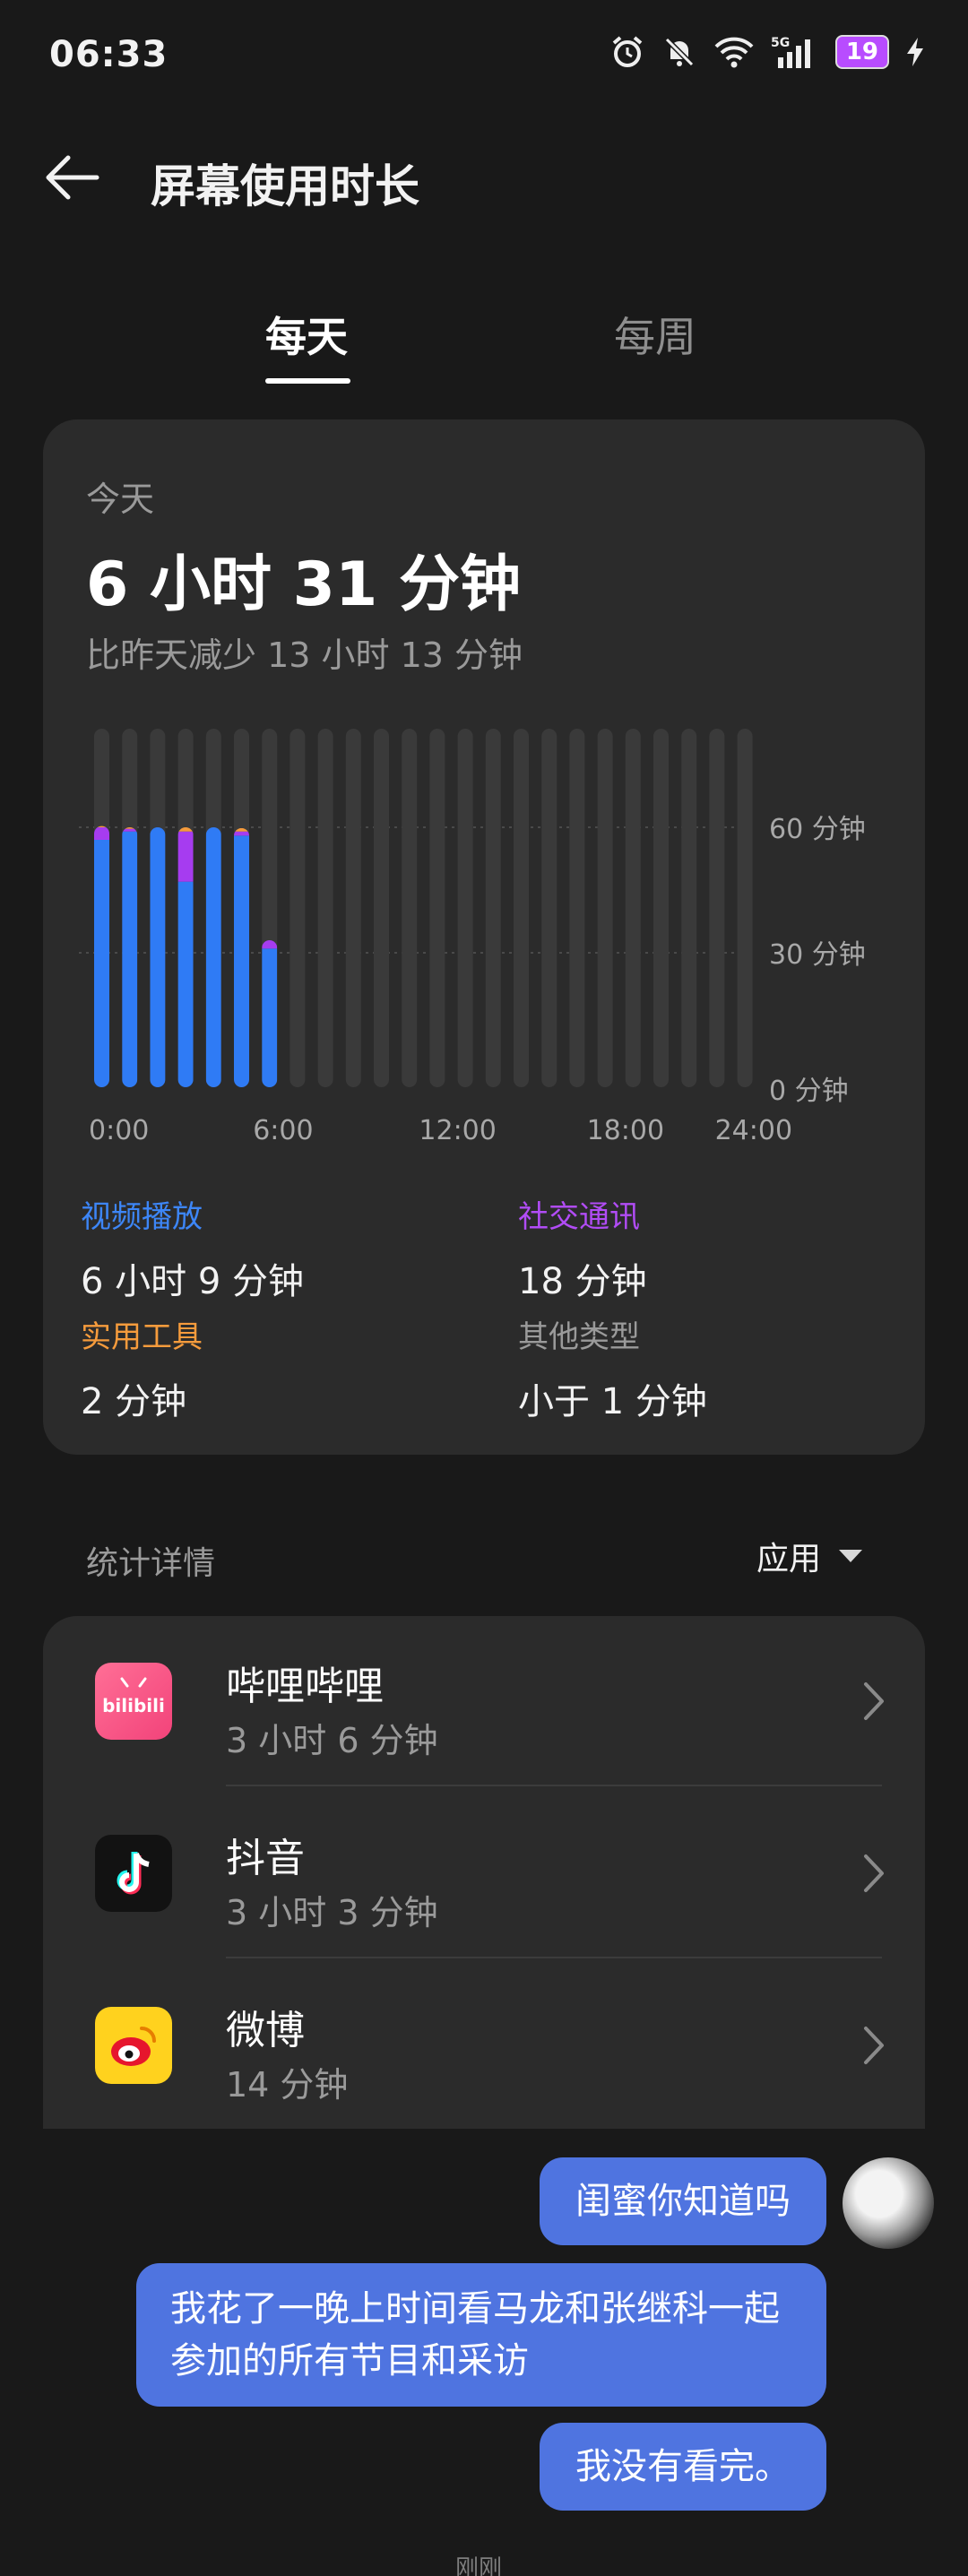 Image resolution: width=968 pixels, height=2576 pixels. I want to click on x-tick-label: 6:00, so click(283, 1128).